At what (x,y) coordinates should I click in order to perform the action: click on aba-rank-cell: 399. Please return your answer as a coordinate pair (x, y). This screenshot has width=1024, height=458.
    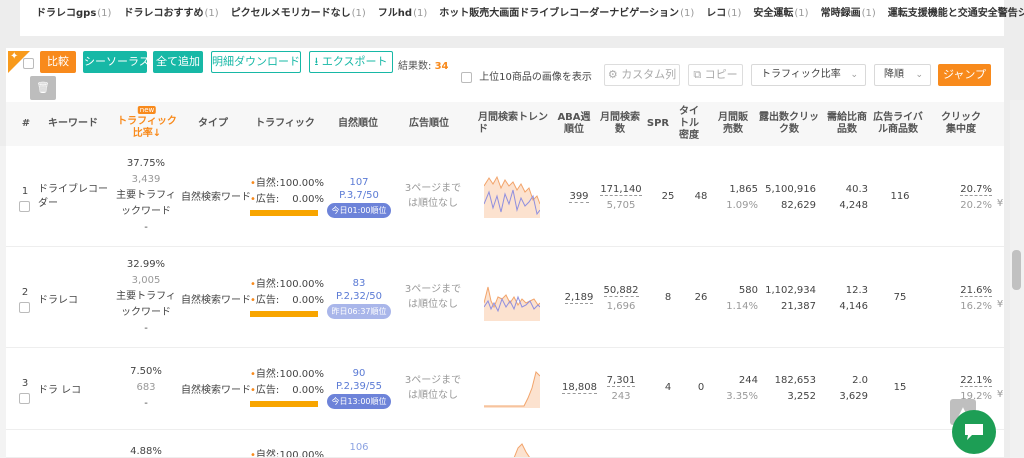
    Looking at the image, I should click on (579, 197).